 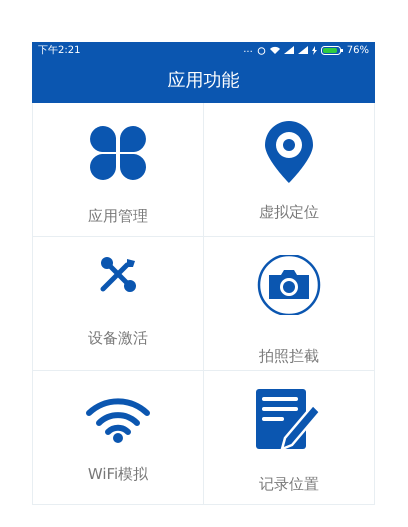 I want to click on location-pin-icon, so click(x=289, y=152).